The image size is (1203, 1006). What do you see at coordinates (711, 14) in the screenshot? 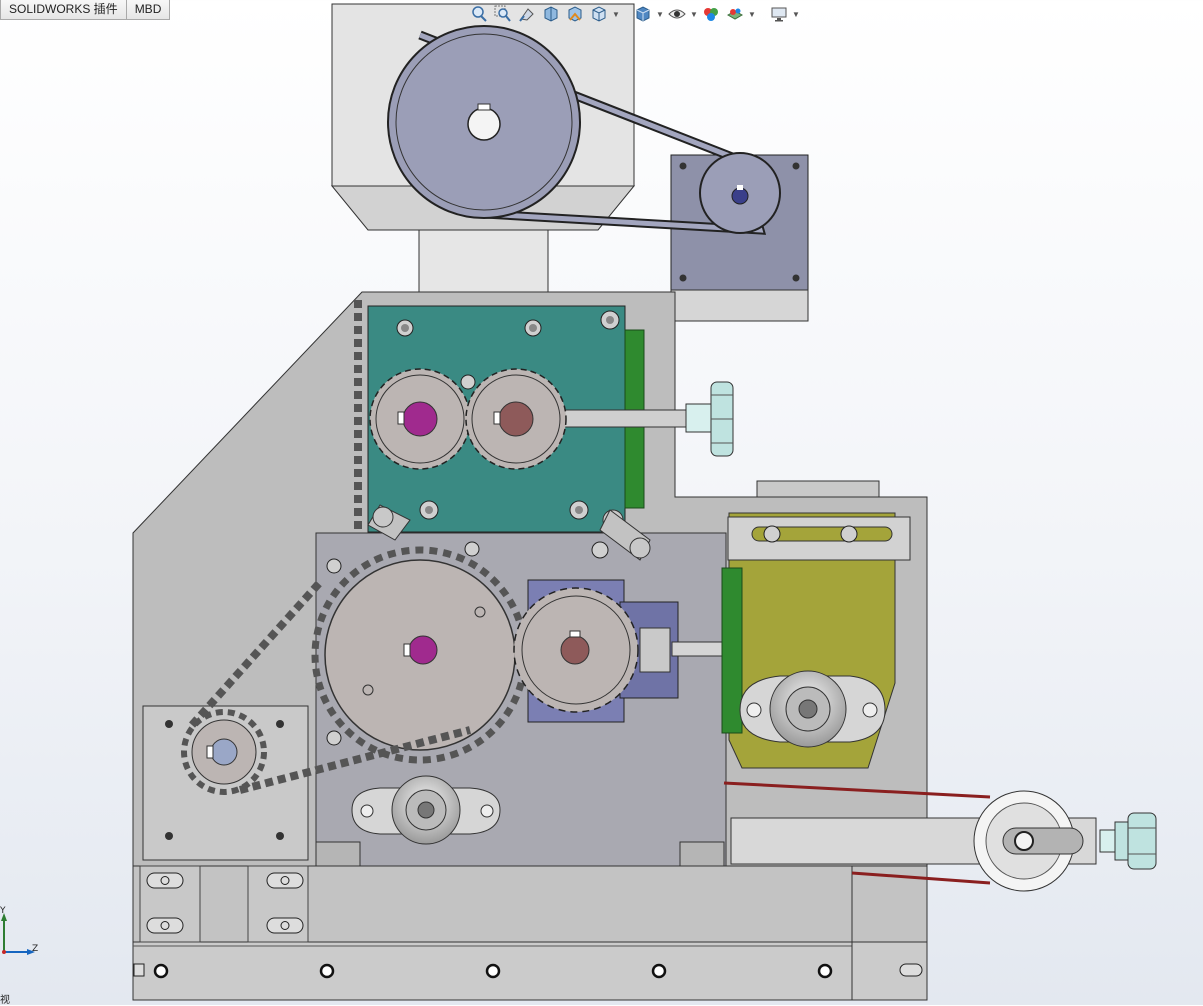
I see `edit-appearance-icon` at bounding box center [711, 14].